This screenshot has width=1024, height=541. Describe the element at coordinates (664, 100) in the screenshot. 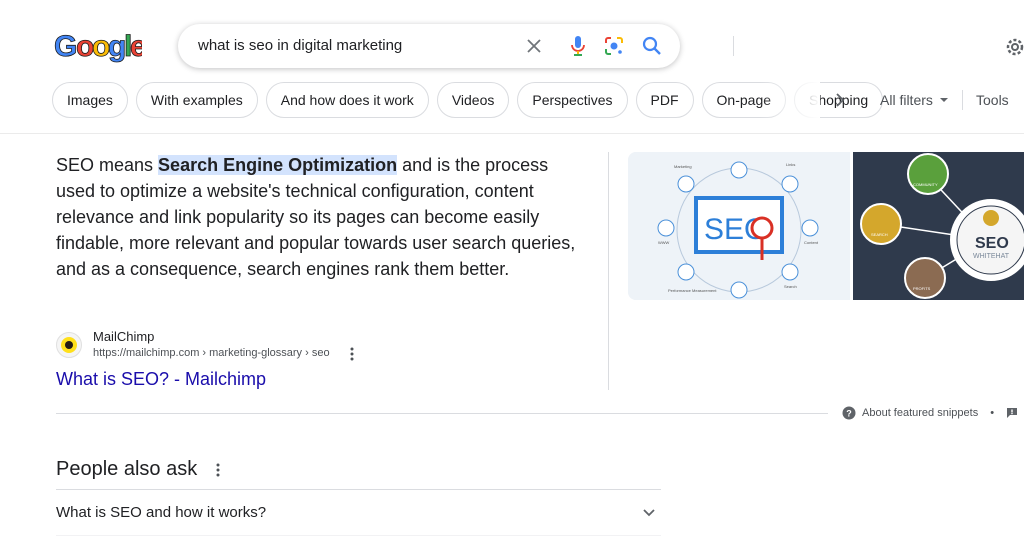

I see `chip-pdf: PDF` at that location.